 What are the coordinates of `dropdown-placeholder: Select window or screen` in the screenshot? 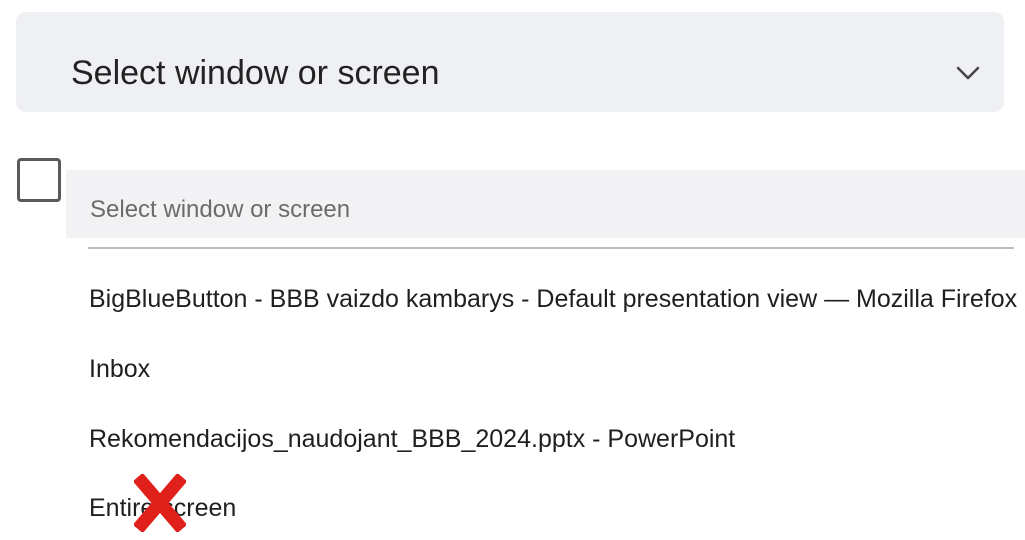 It's located at (220, 209).